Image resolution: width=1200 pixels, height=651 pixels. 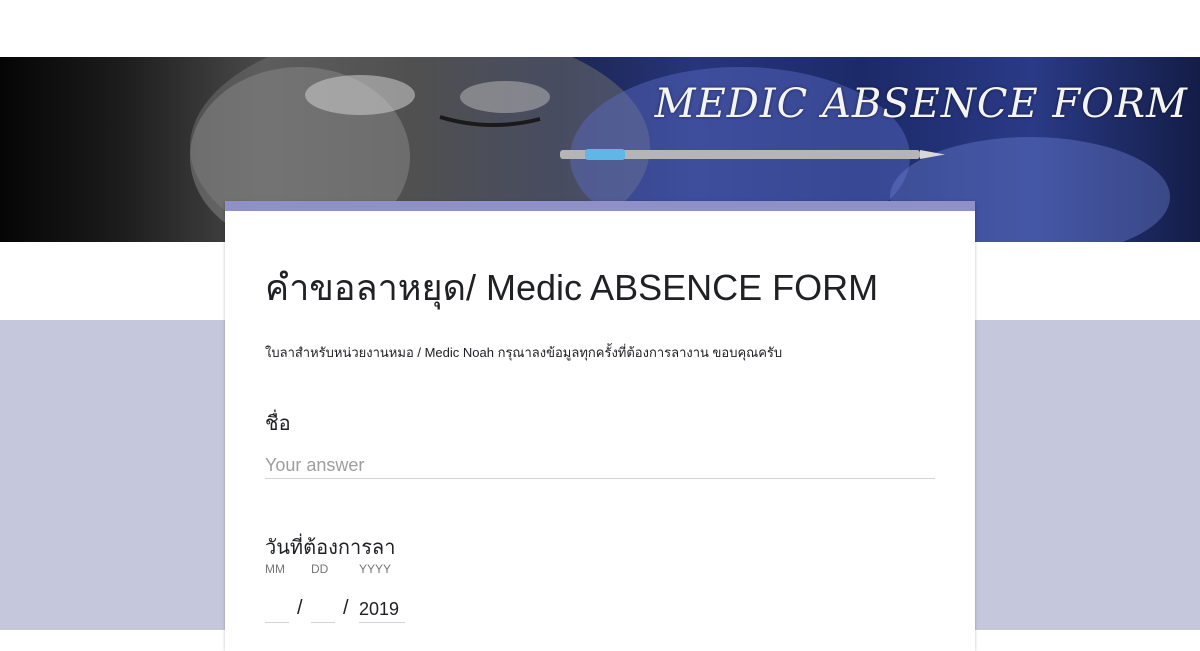 What do you see at coordinates (278, 424) in the screenshot?
I see `question-label-name: ชื่อ` at bounding box center [278, 424].